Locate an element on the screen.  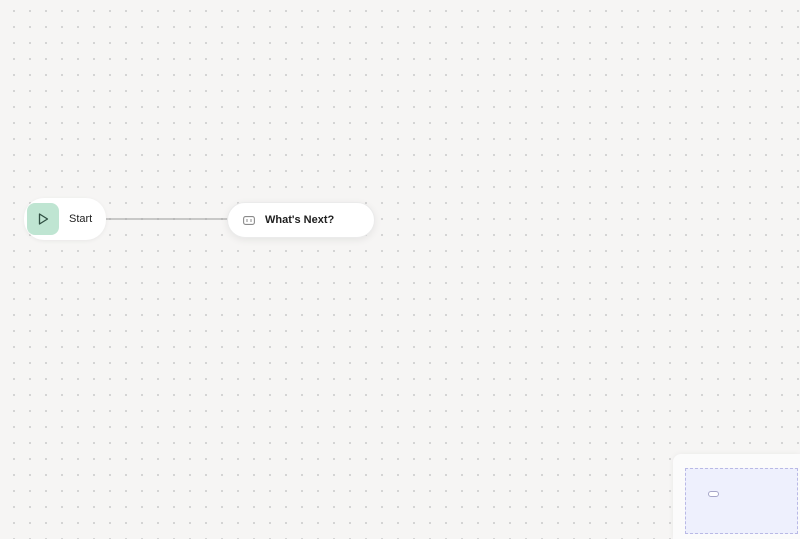
play-icon is located at coordinates (43, 219).